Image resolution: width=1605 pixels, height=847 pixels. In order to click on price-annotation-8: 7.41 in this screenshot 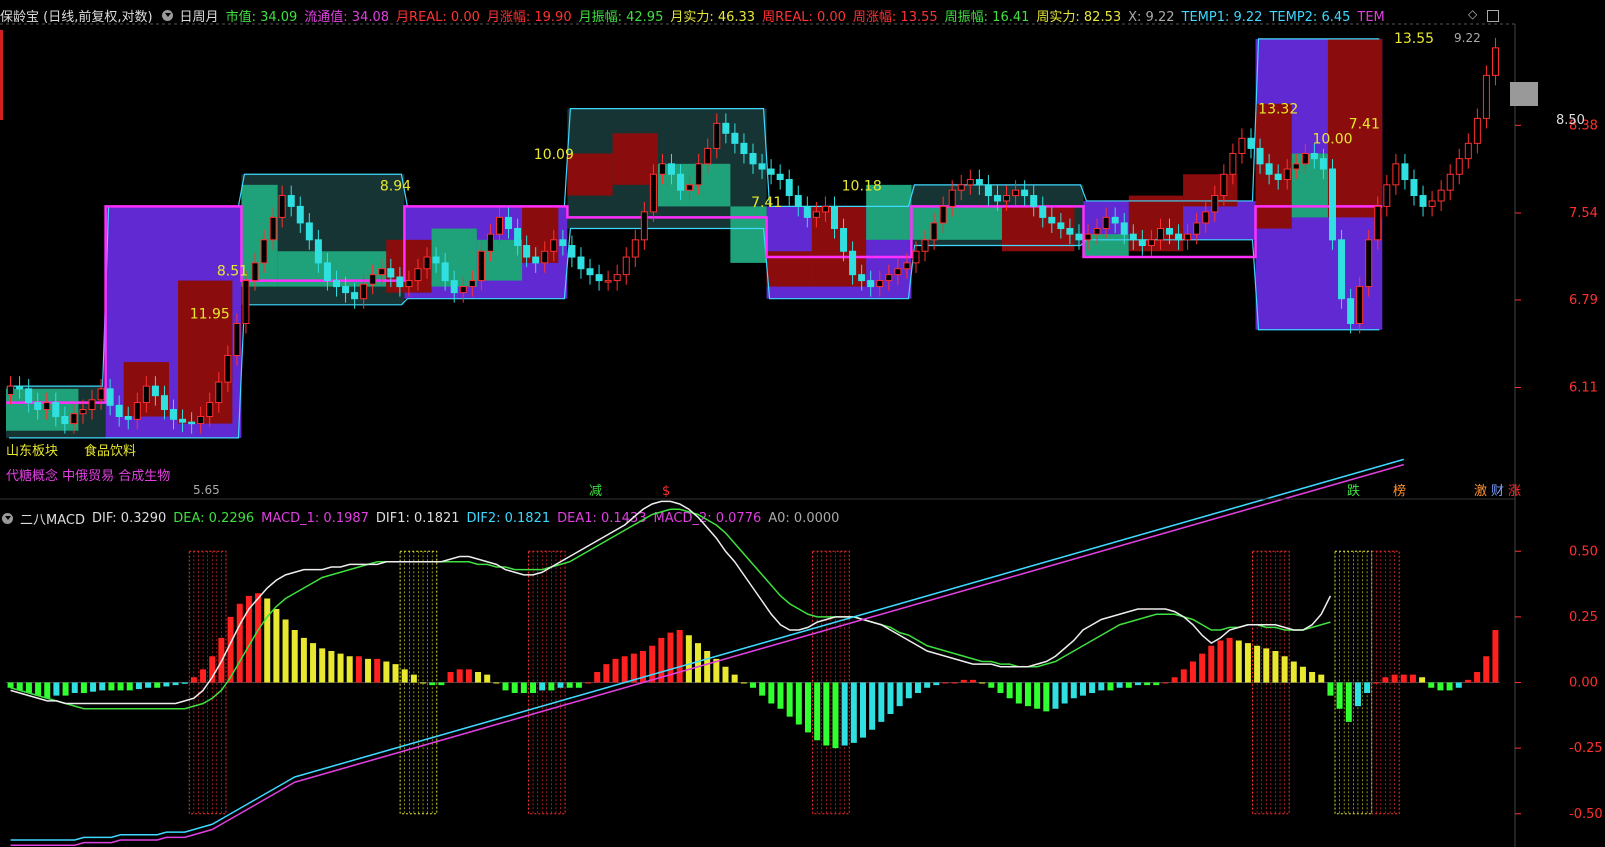, I will do `click(1364, 124)`.